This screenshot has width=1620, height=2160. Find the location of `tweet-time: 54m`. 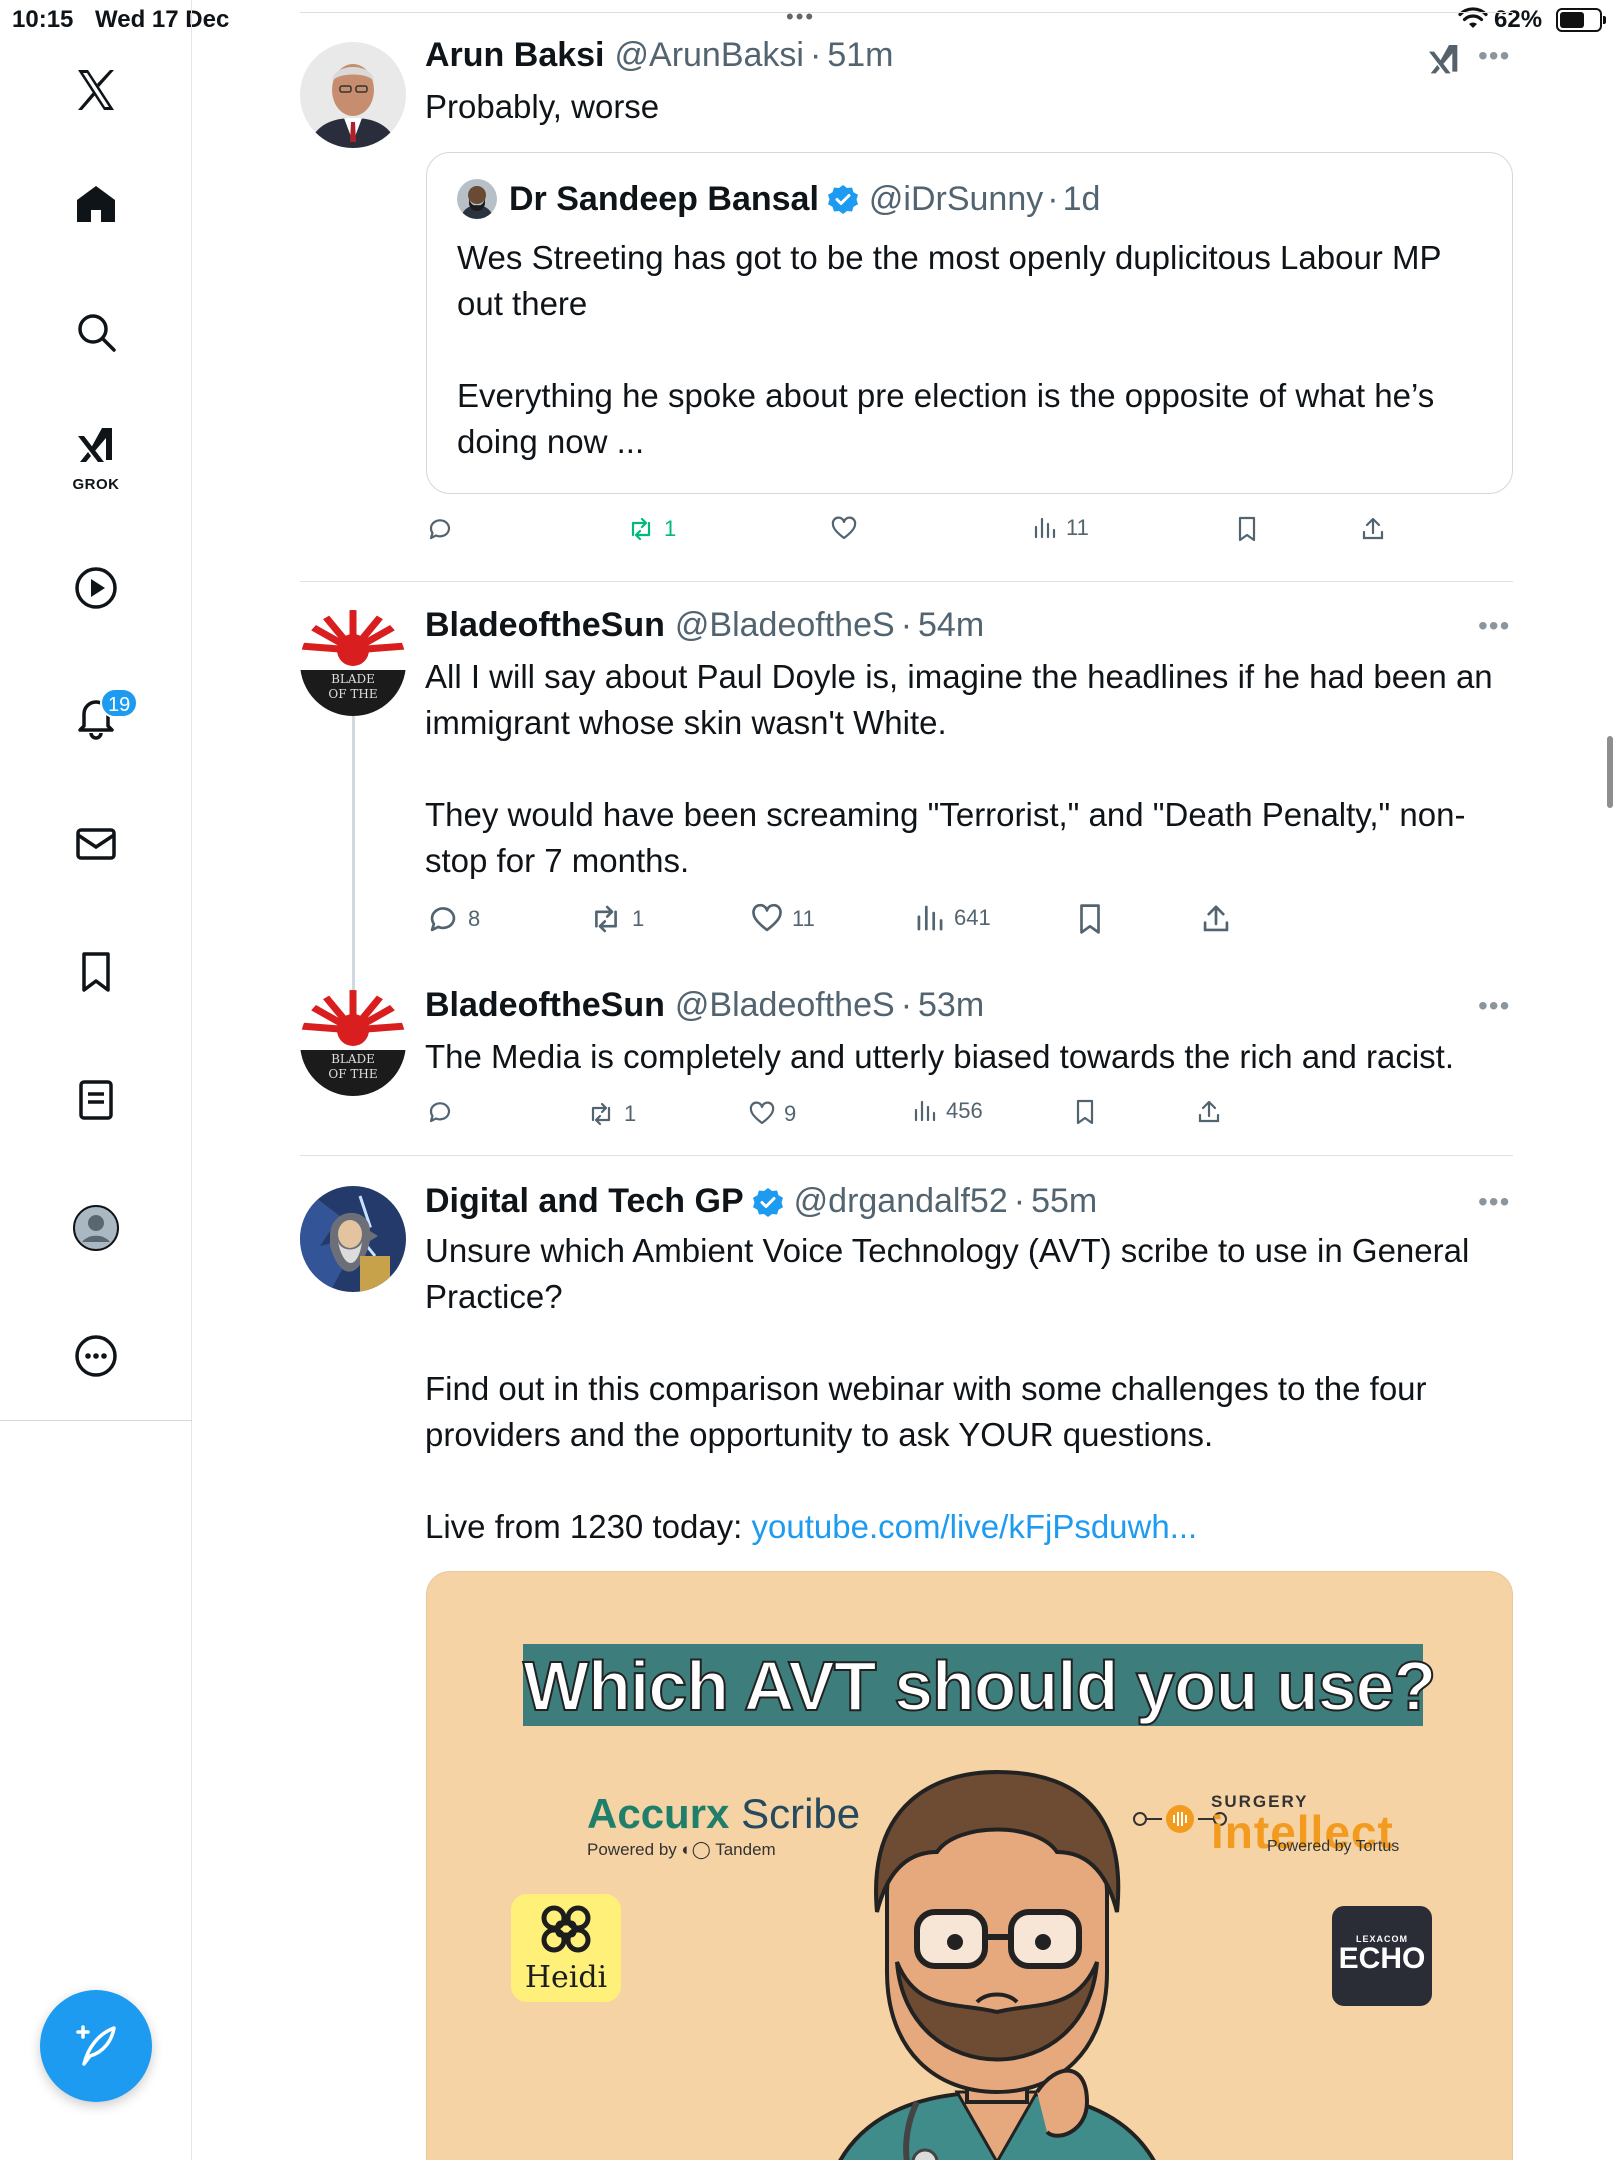

tweet-time: 54m is located at coordinates (951, 625).